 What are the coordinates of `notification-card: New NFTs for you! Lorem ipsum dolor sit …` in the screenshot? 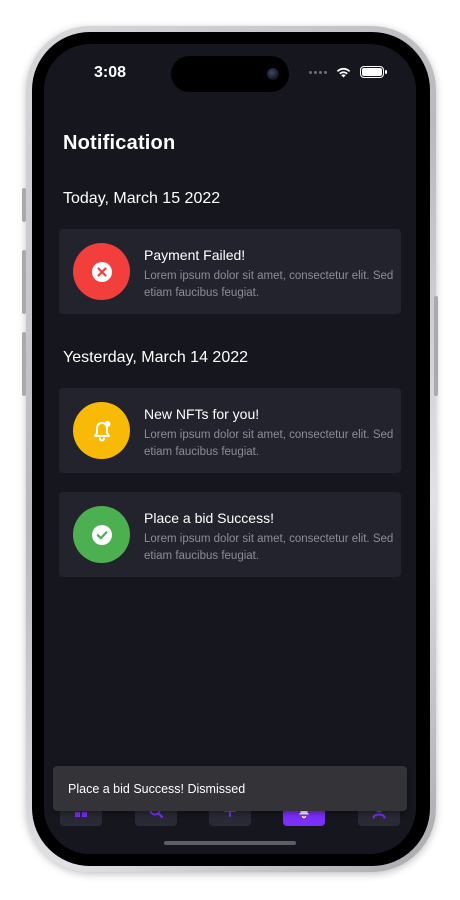 It's located at (230, 430).